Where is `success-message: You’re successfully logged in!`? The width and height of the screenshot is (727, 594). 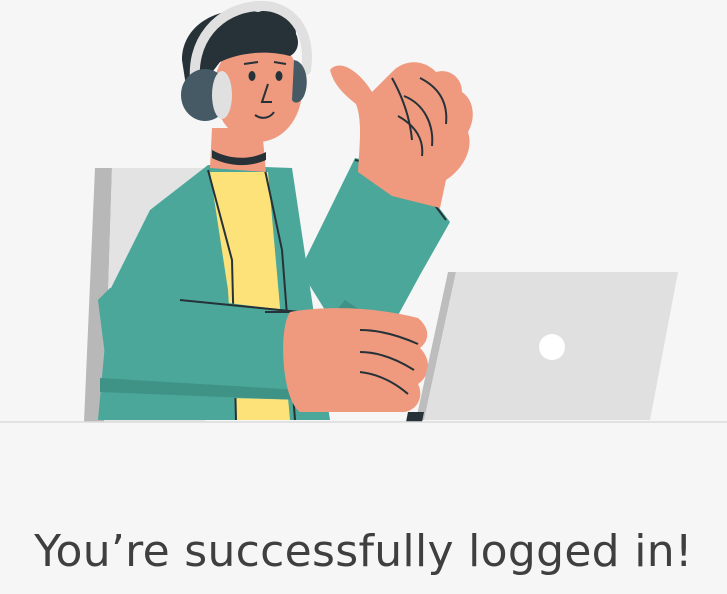 success-message: You’re successfully logged in! is located at coordinates (363, 551).